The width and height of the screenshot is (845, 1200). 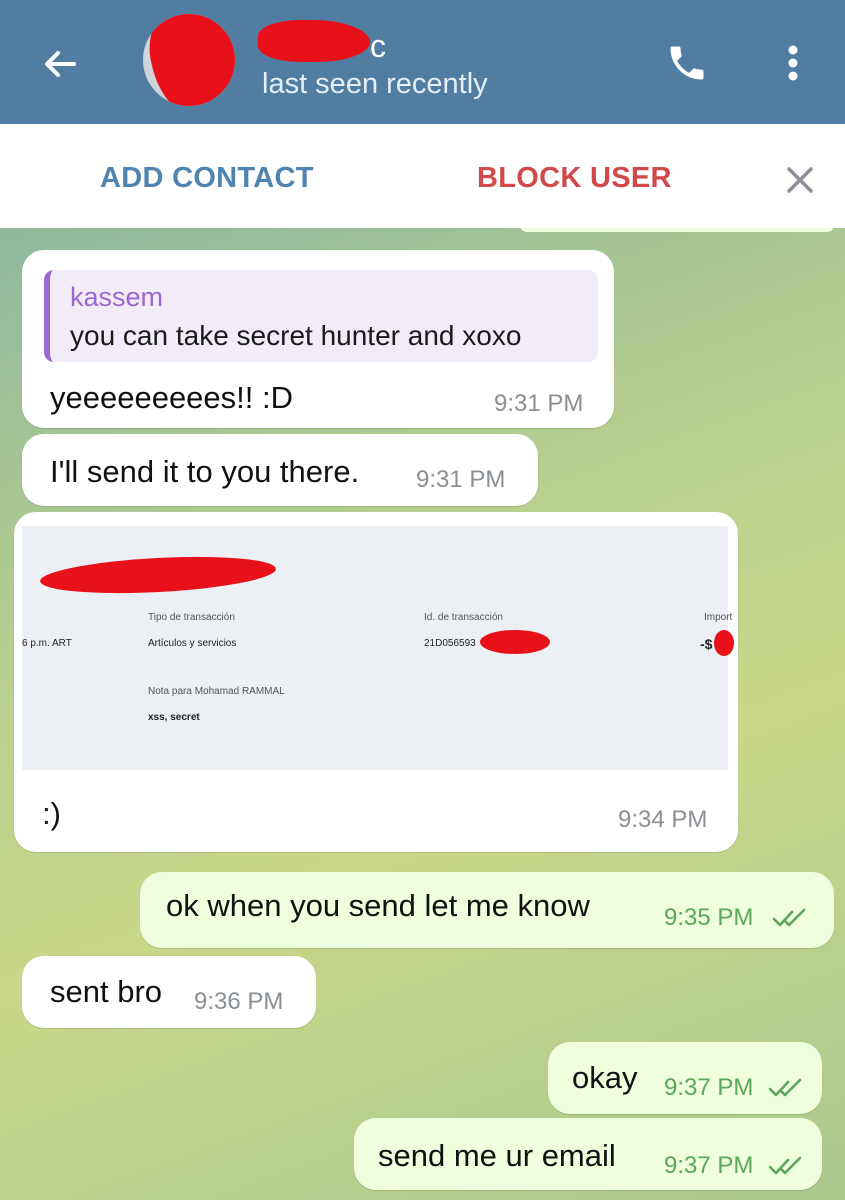 I want to click on reply-quote-author: kassem, so click(x=117, y=297).